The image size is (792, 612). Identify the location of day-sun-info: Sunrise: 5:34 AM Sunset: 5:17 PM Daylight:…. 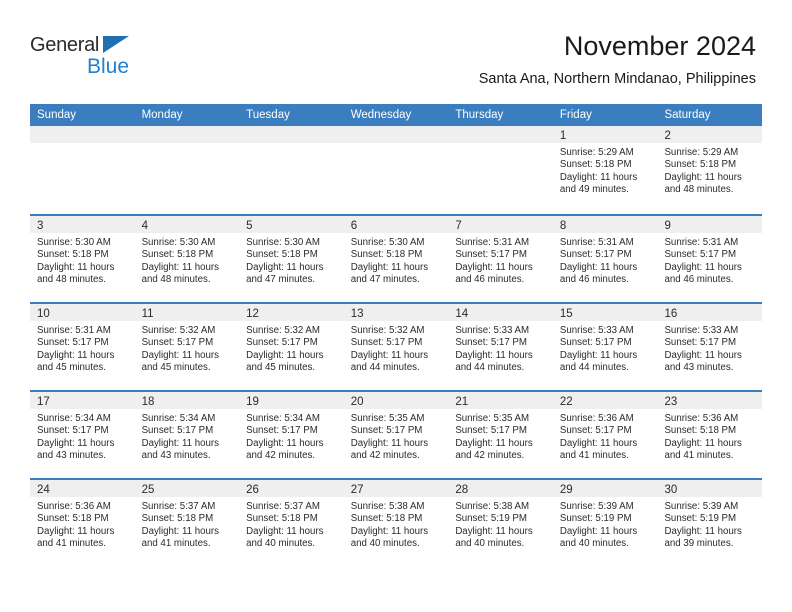
(82, 435).